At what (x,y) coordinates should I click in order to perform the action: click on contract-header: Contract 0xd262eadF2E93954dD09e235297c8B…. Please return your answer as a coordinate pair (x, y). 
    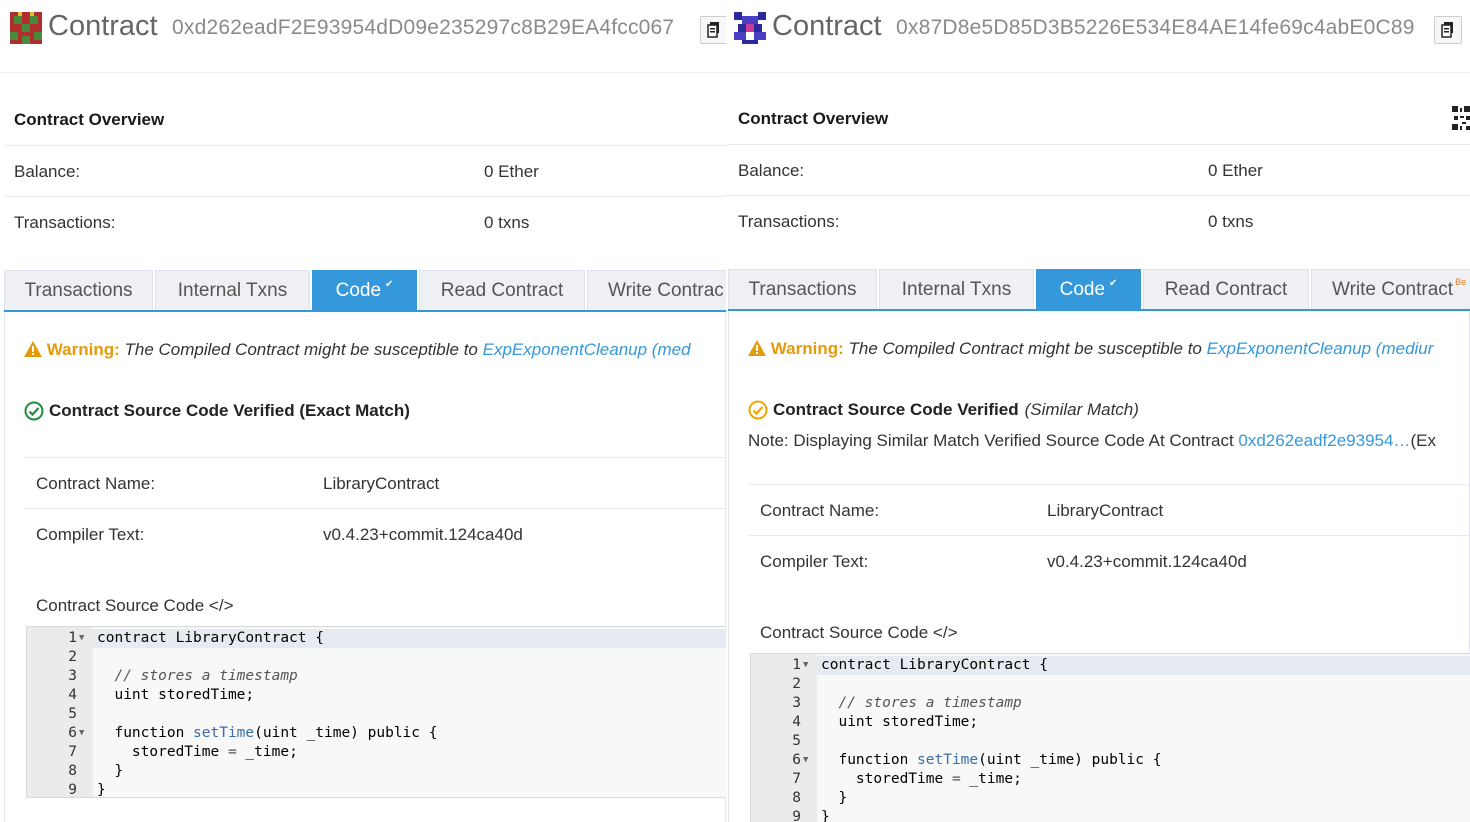
    Looking at the image, I should click on (363, 36).